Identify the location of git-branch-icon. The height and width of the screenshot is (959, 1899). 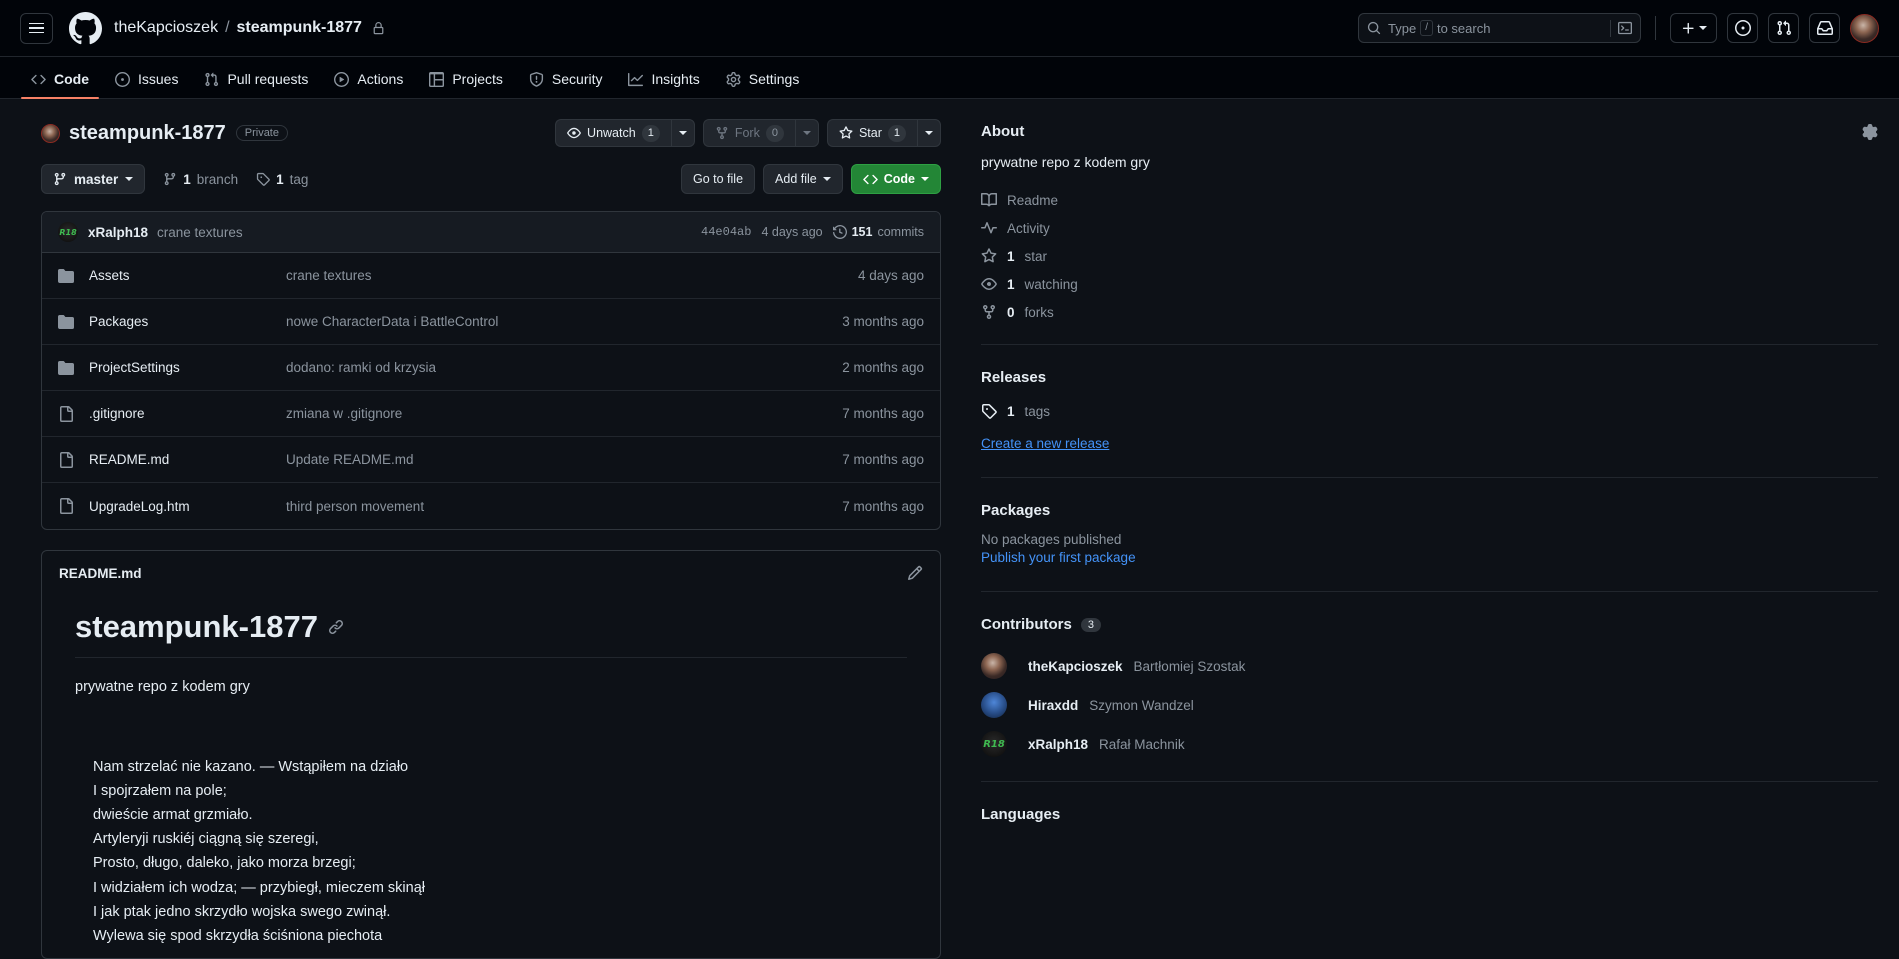
(60, 179).